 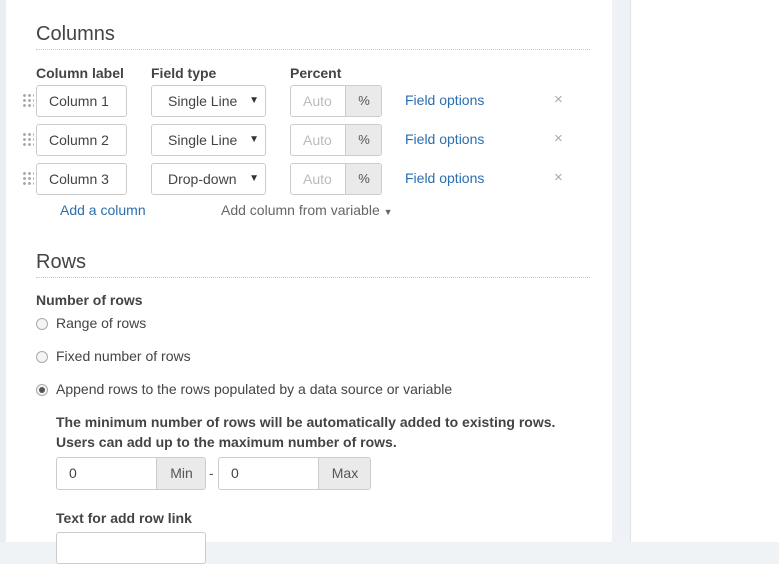 What do you see at coordinates (202, 179) in the screenshot?
I see `field-type-value: Drop-down` at bounding box center [202, 179].